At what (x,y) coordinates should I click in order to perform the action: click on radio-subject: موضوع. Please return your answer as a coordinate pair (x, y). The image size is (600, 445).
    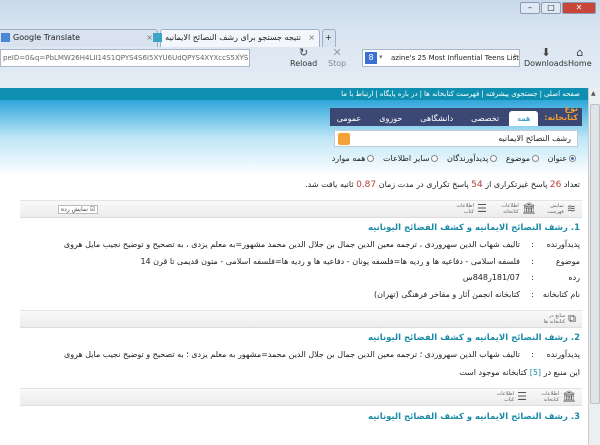
    Looking at the image, I should click on (523, 158).